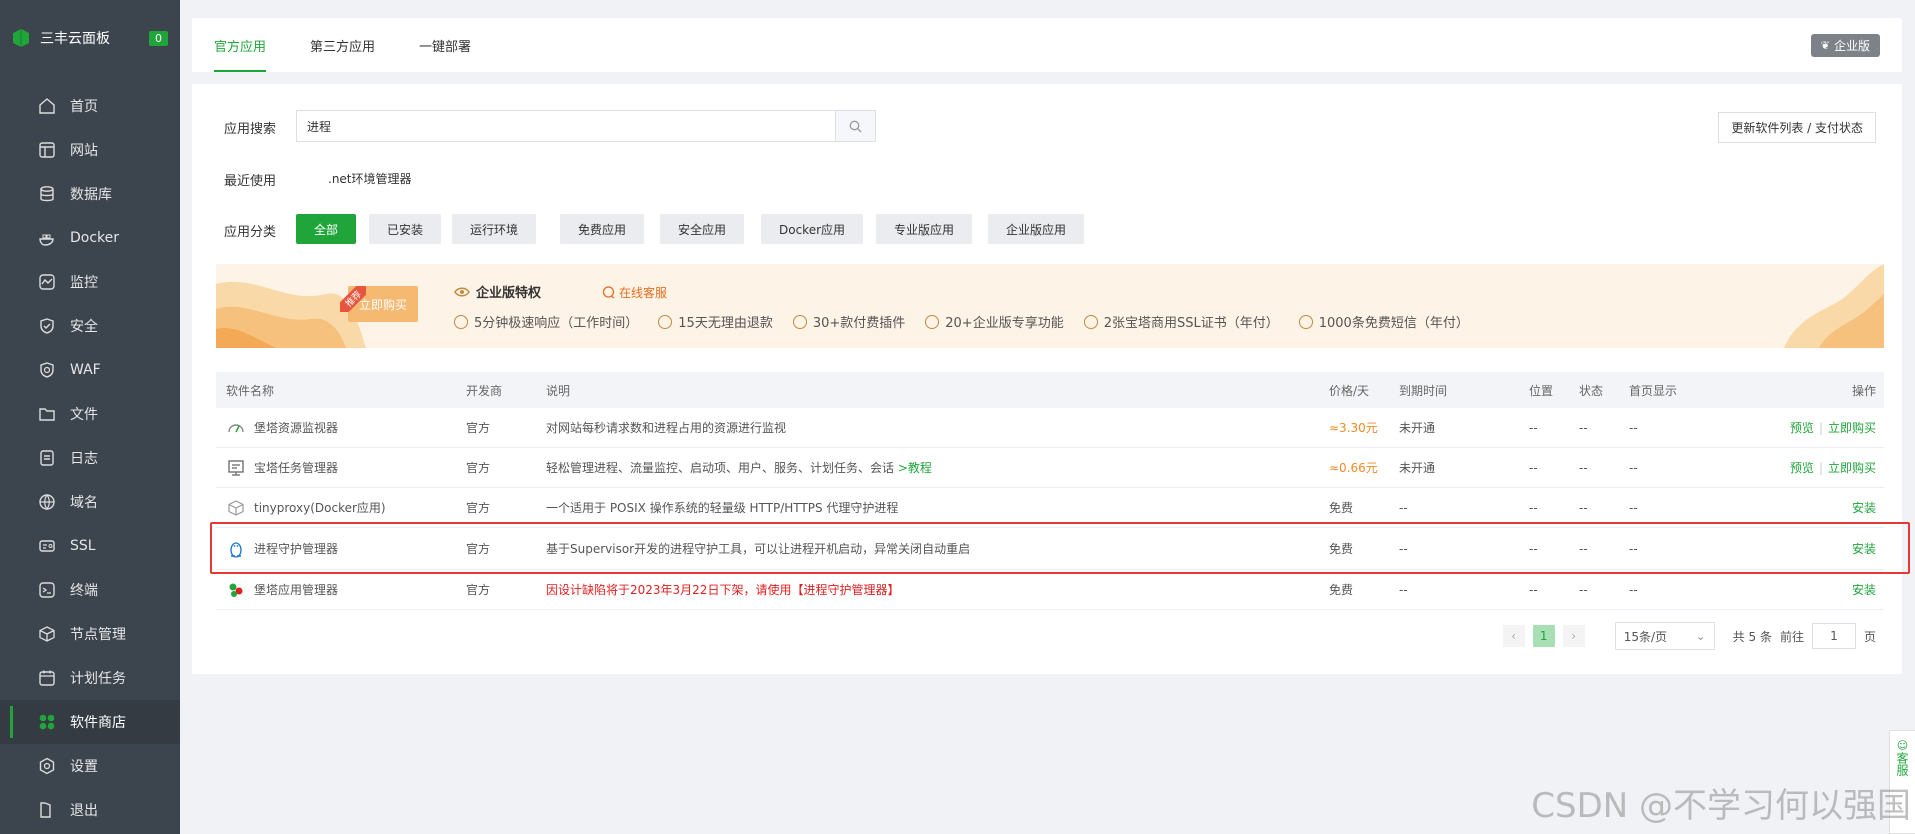 Image resolution: width=1915 pixels, height=834 pixels. I want to click on feature-label: 2张宝塔商用SSL证书（年付）, so click(1191, 323).